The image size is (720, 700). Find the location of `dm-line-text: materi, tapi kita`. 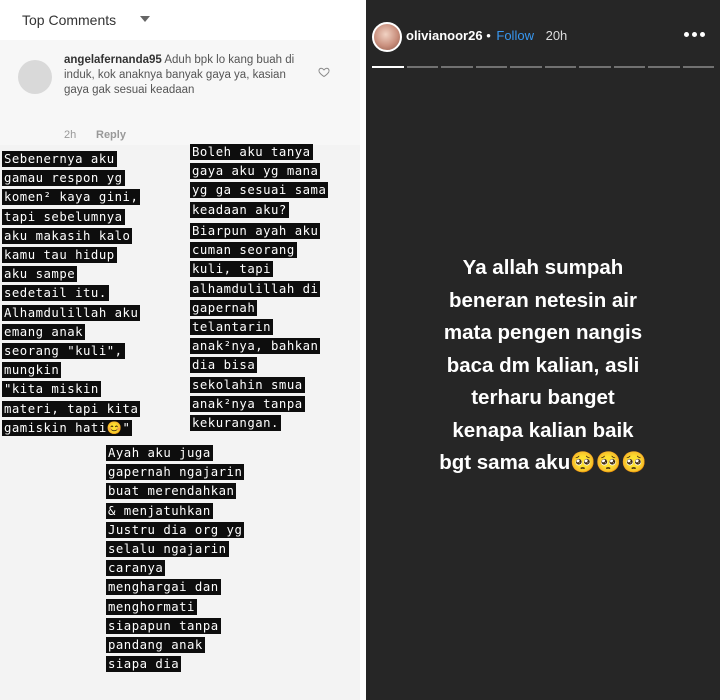

dm-line-text: materi, tapi kita is located at coordinates (71, 408).